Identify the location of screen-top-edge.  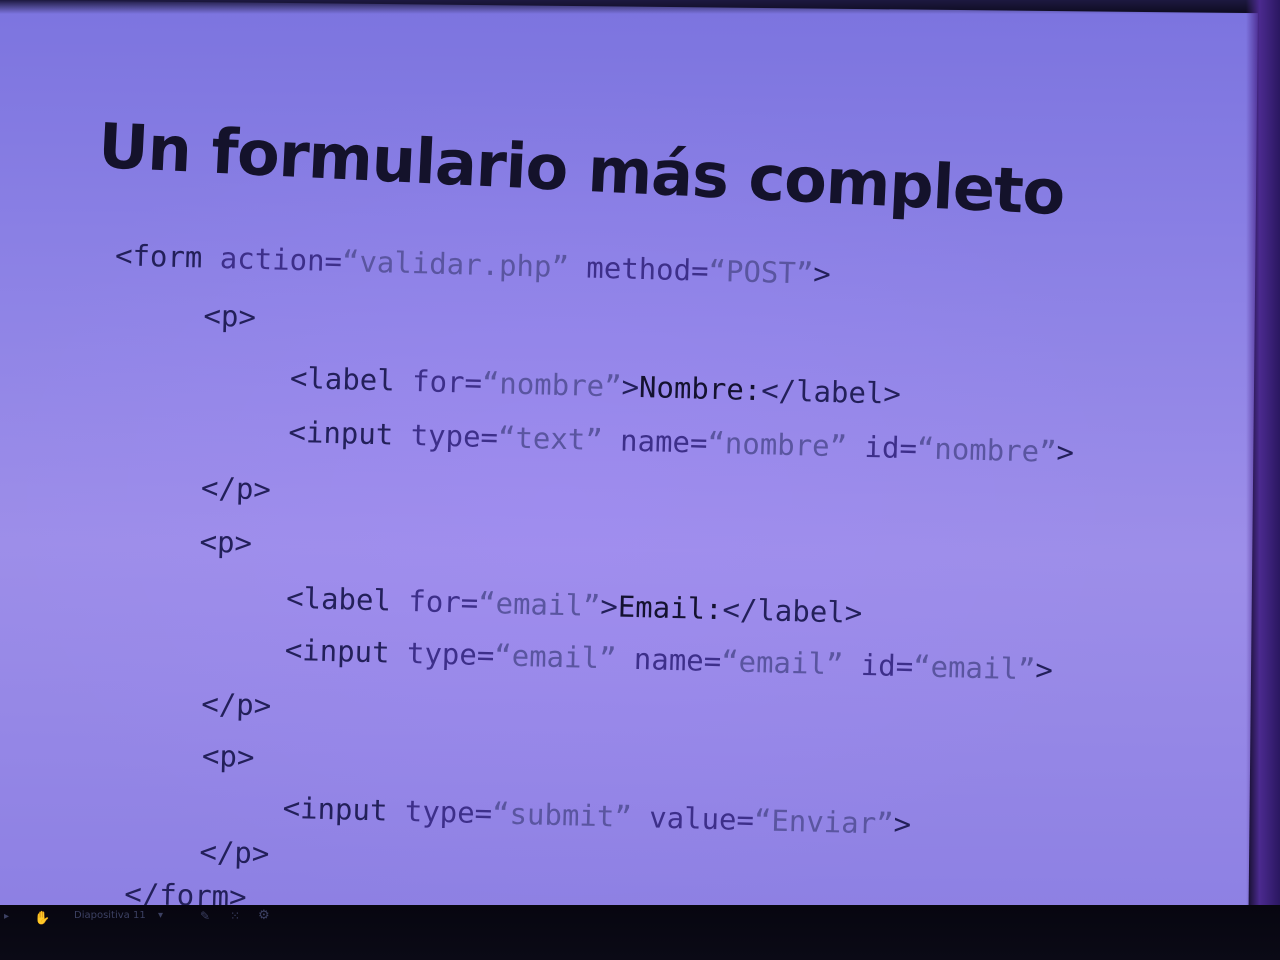
(640, 7).